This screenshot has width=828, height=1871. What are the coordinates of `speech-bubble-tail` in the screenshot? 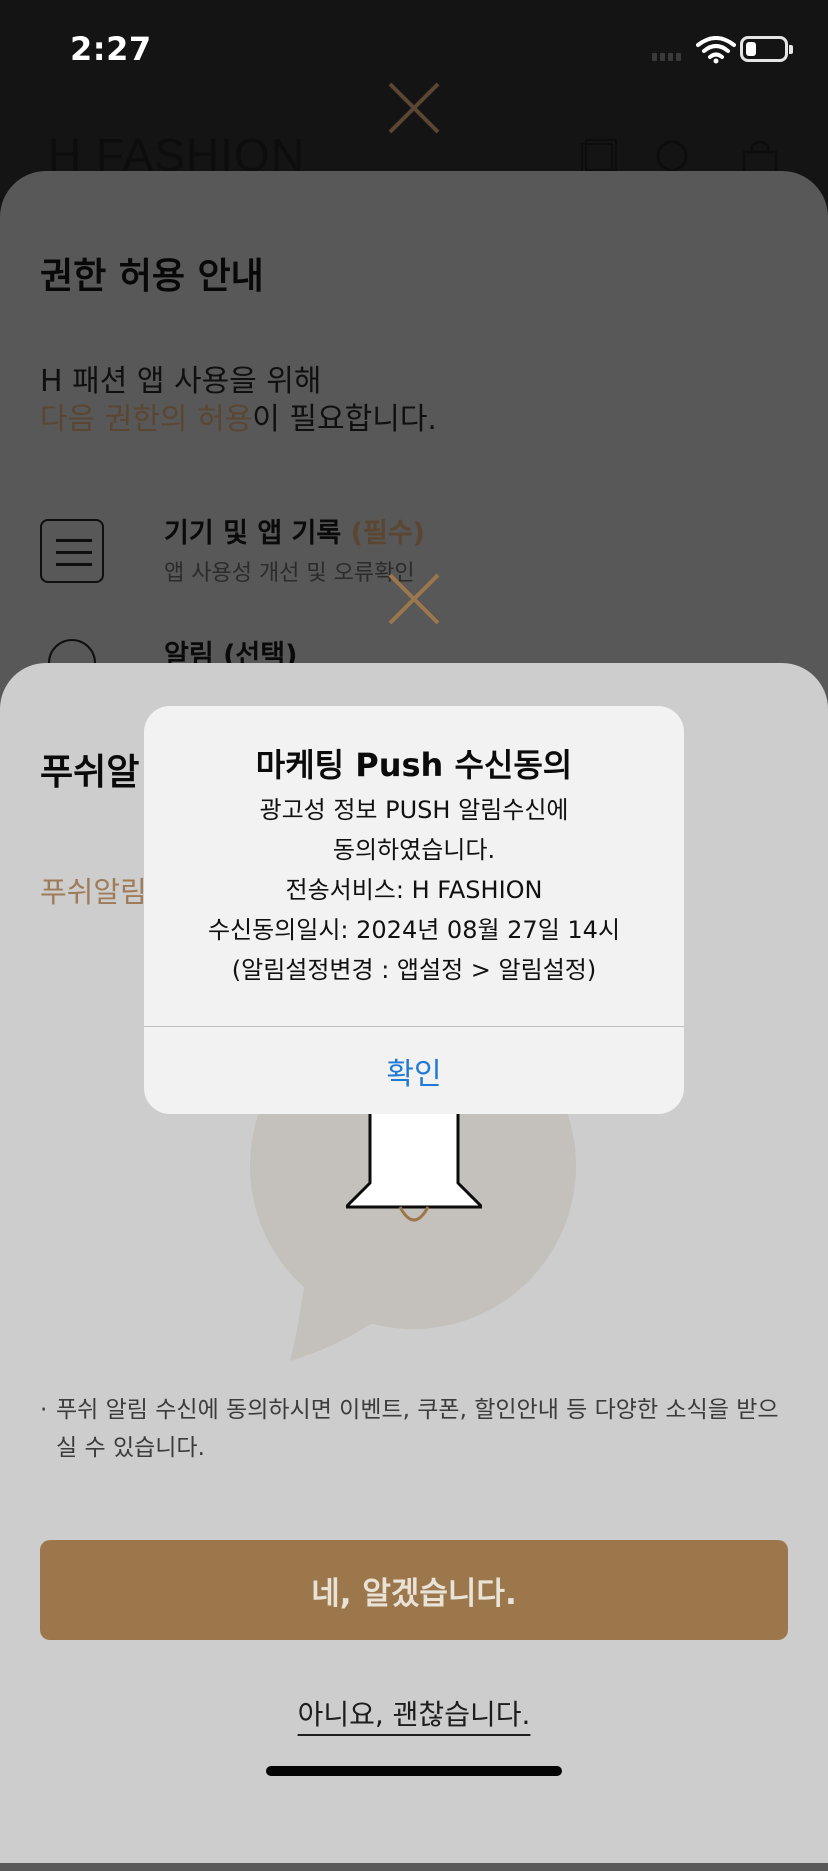 It's located at (345, 1302).